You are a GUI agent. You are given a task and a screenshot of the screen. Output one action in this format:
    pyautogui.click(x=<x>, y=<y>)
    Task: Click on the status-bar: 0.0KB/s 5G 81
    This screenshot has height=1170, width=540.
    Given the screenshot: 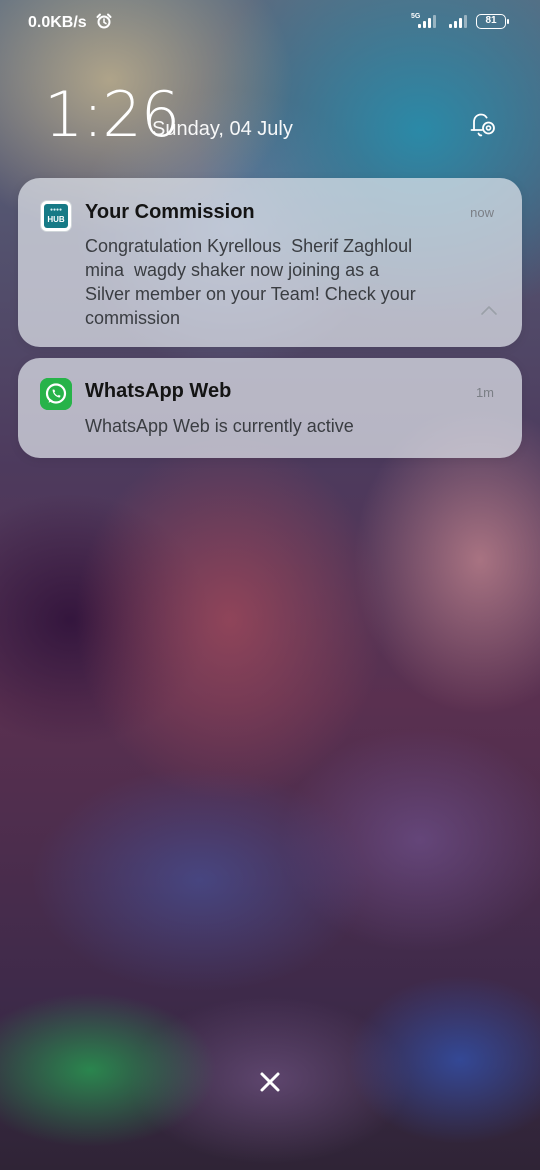 What is the action you would take?
    pyautogui.click(x=270, y=23)
    